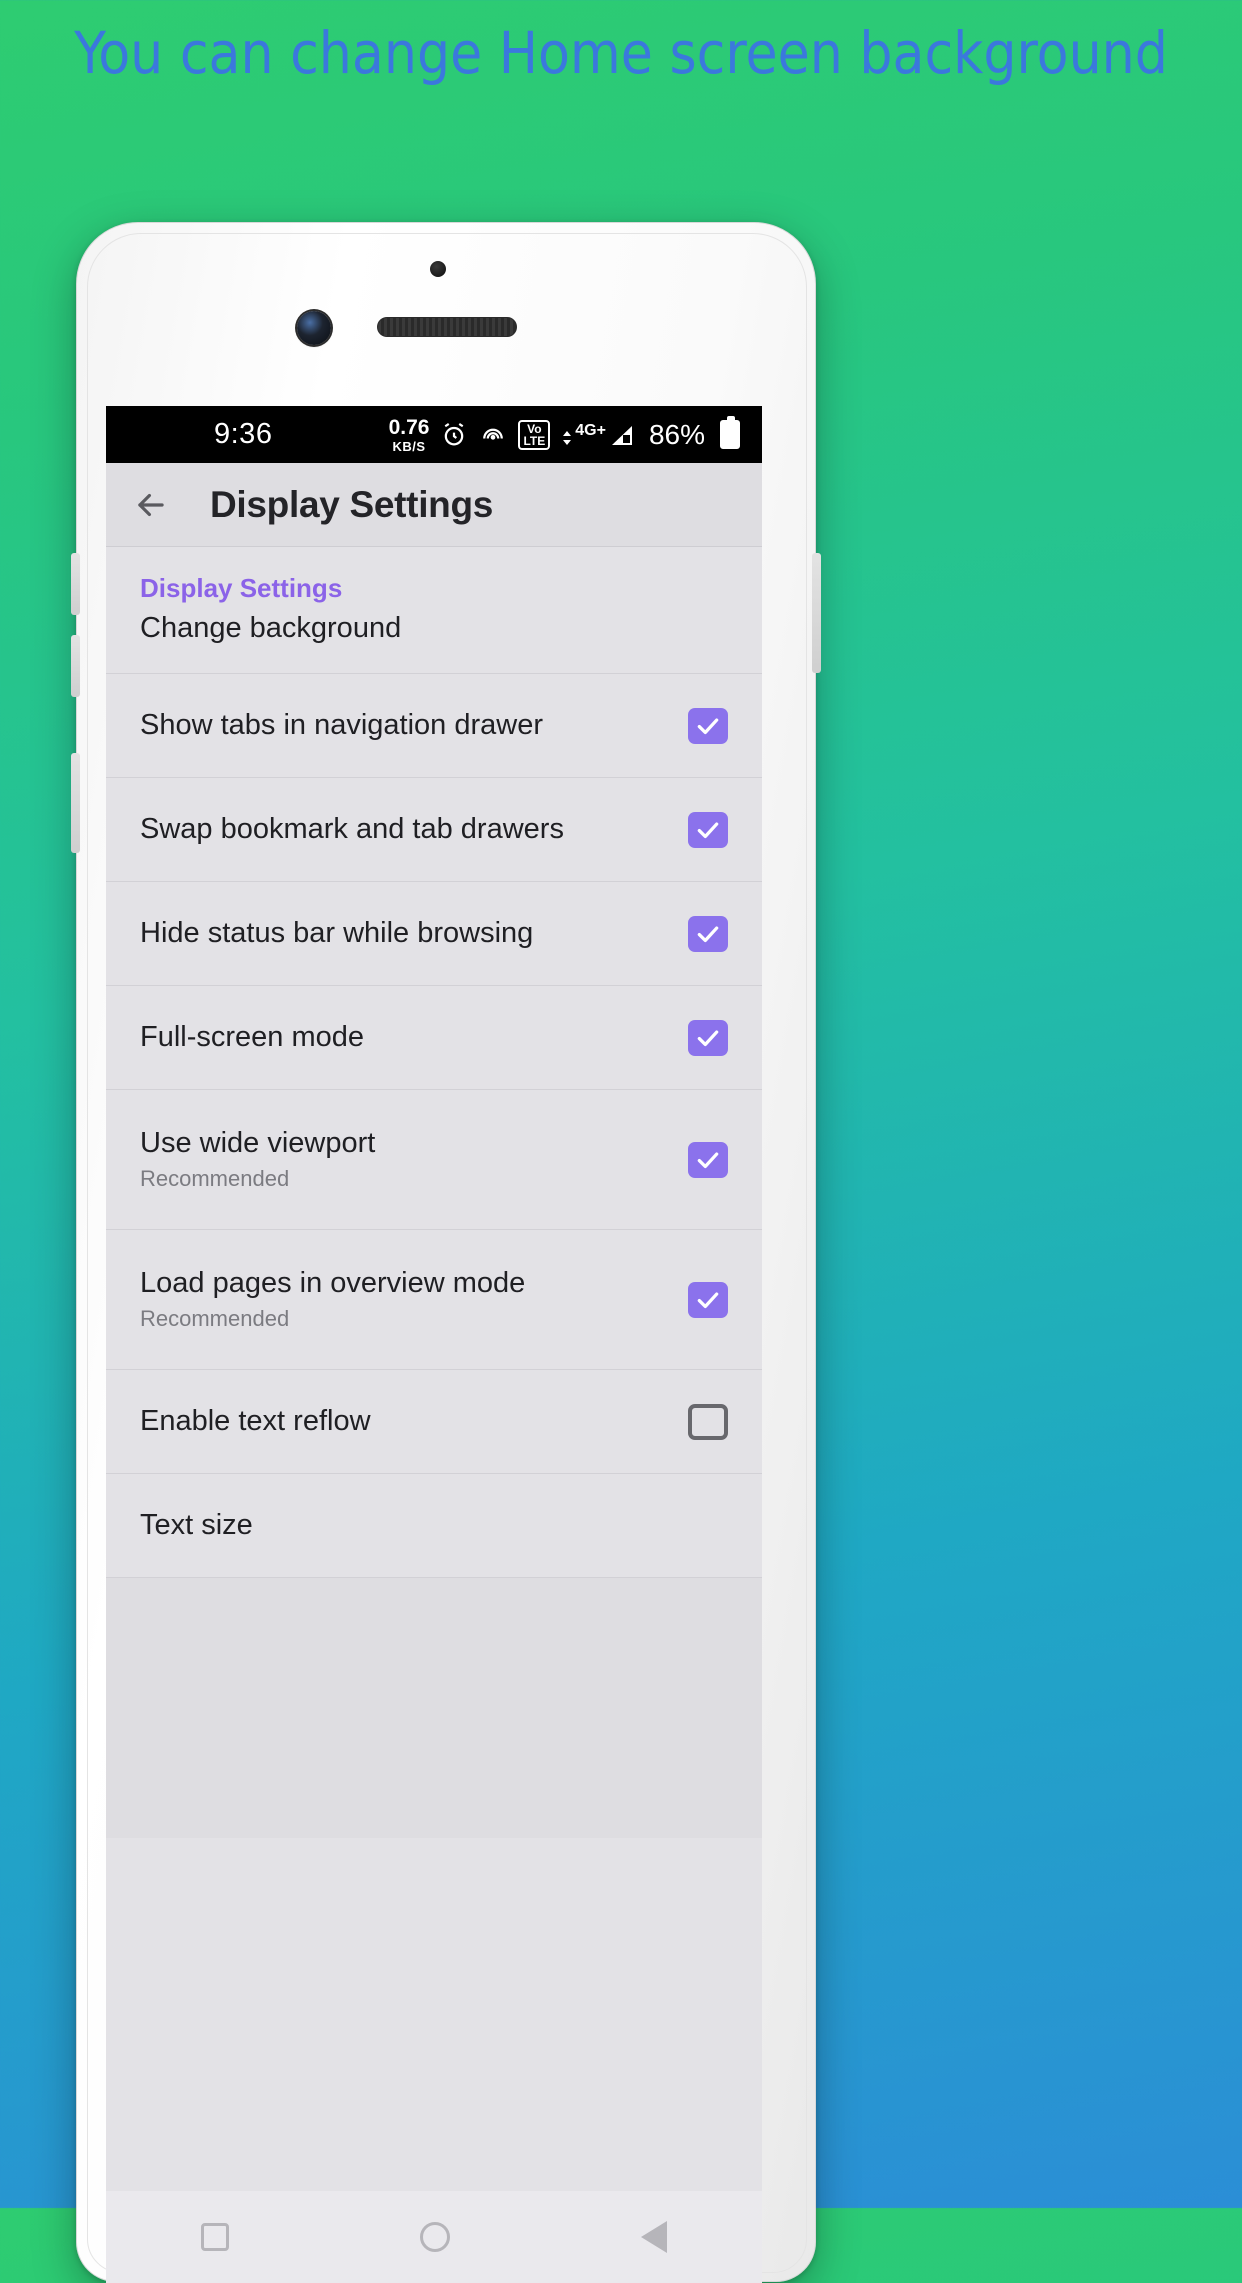 The height and width of the screenshot is (2283, 1242). What do you see at coordinates (434, 1526) in the screenshot?
I see `list-item-text-size: Text size` at bounding box center [434, 1526].